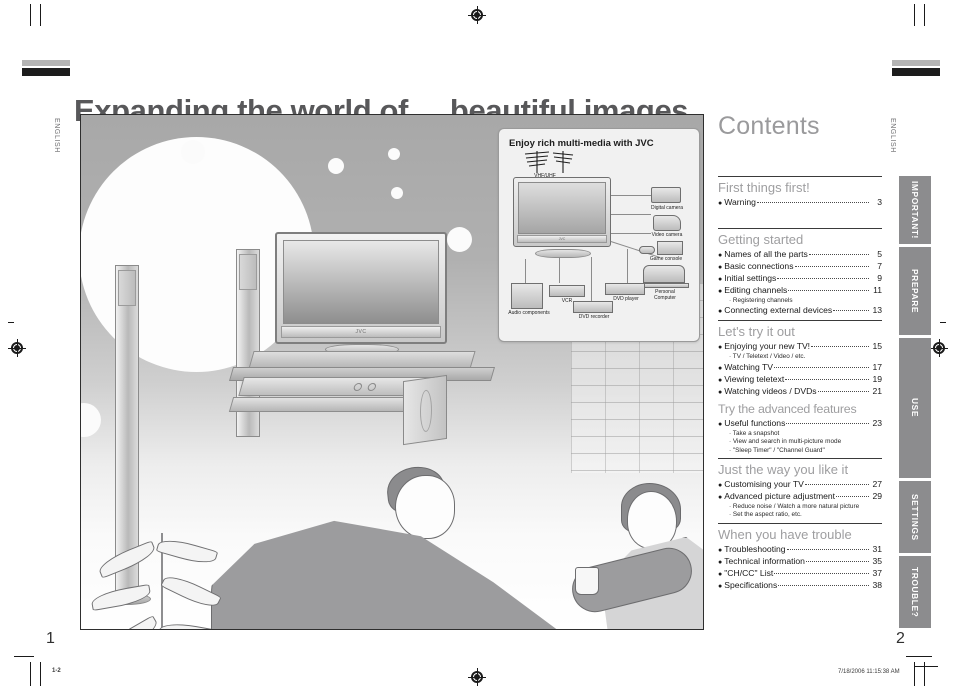 The height and width of the screenshot is (696, 954). Describe the element at coordinates (24, 656) in the screenshot. I see `crop-mark-bl-h` at that location.